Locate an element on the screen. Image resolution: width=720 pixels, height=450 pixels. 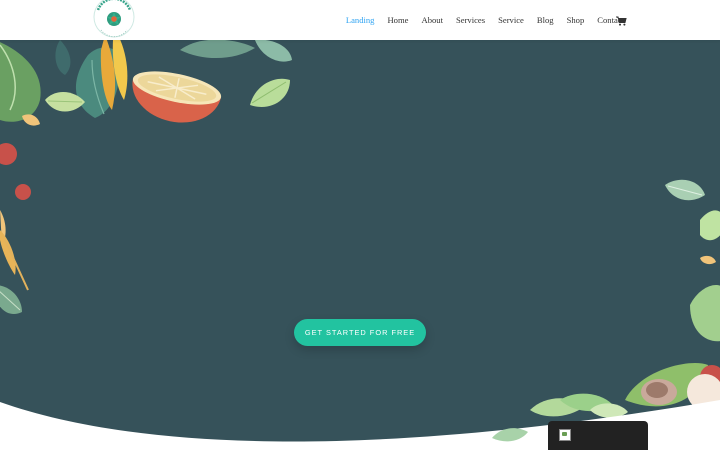
broken-image-icon is located at coordinates (565, 435).